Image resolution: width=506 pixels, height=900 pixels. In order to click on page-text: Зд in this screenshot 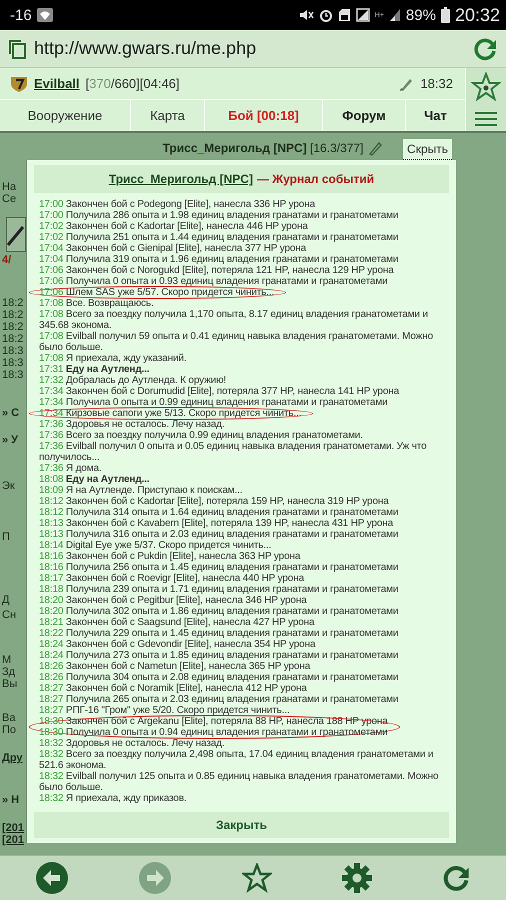, I will do `click(9, 672)`.